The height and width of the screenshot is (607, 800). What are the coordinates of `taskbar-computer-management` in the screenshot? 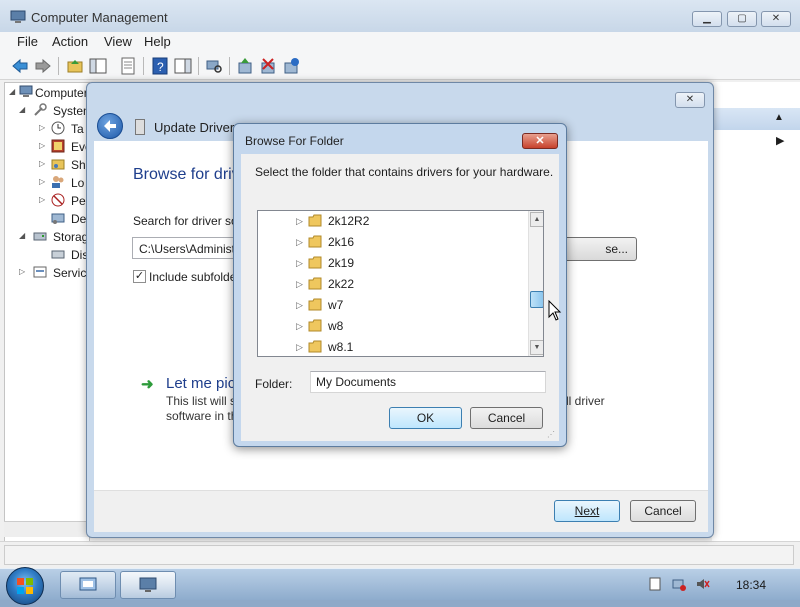 It's located at (148, 585).